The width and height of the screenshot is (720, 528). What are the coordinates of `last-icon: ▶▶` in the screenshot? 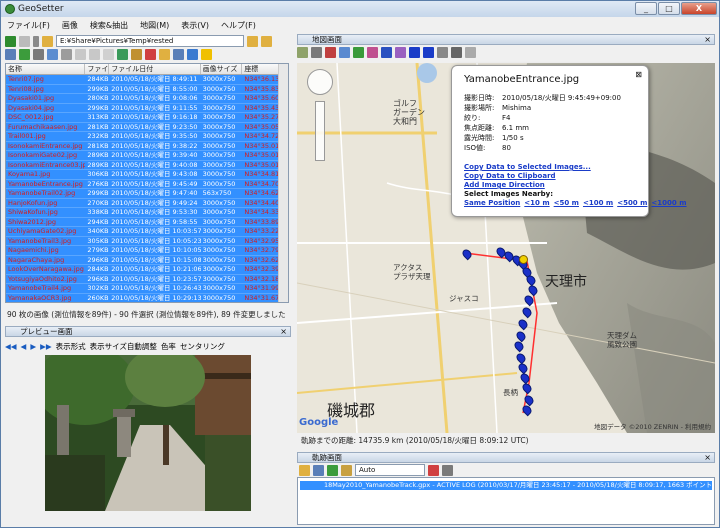 It's located at (46, 346).